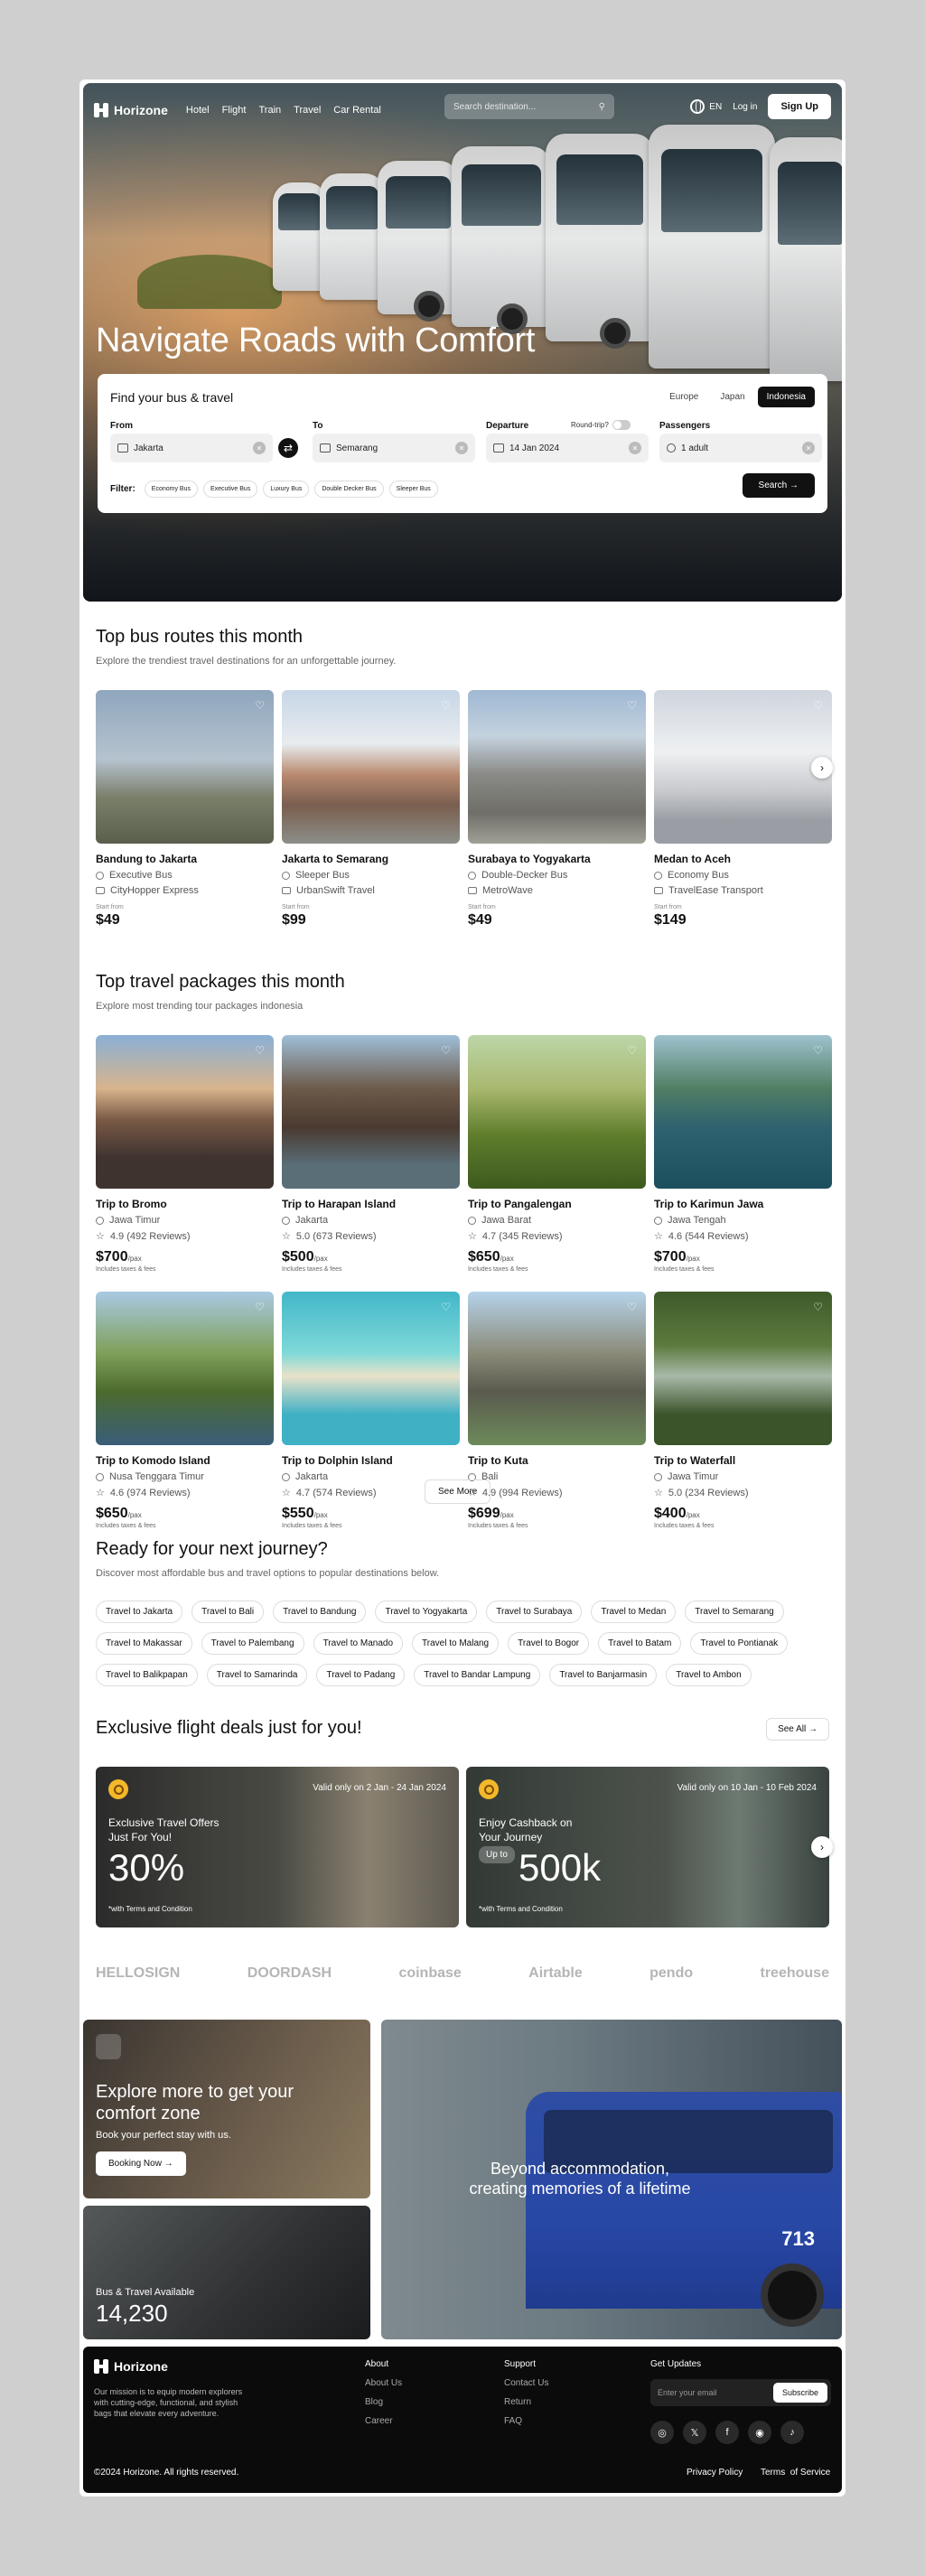 This screenshot has width=925, height=2576. I want to click on signup-button: Sign Up, so click(799, 106).